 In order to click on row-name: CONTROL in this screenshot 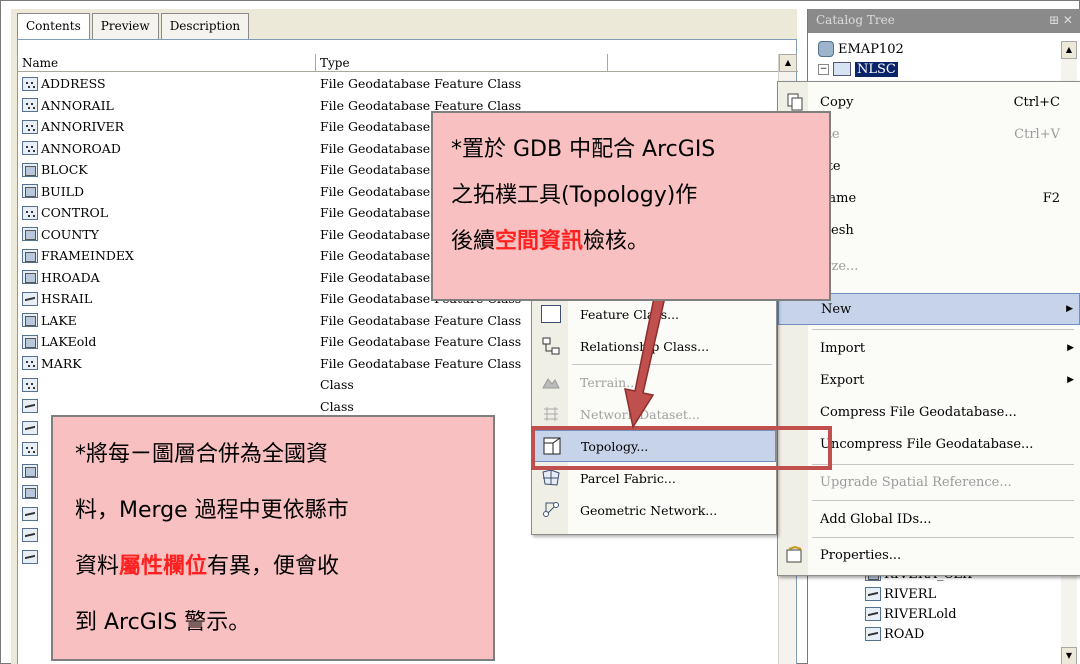, I will do `click(75, 213)`.